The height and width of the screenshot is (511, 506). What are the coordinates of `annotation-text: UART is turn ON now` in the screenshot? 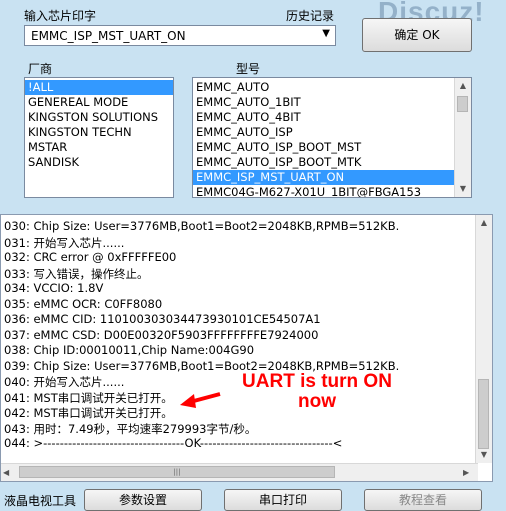 It's located at (317, 392).